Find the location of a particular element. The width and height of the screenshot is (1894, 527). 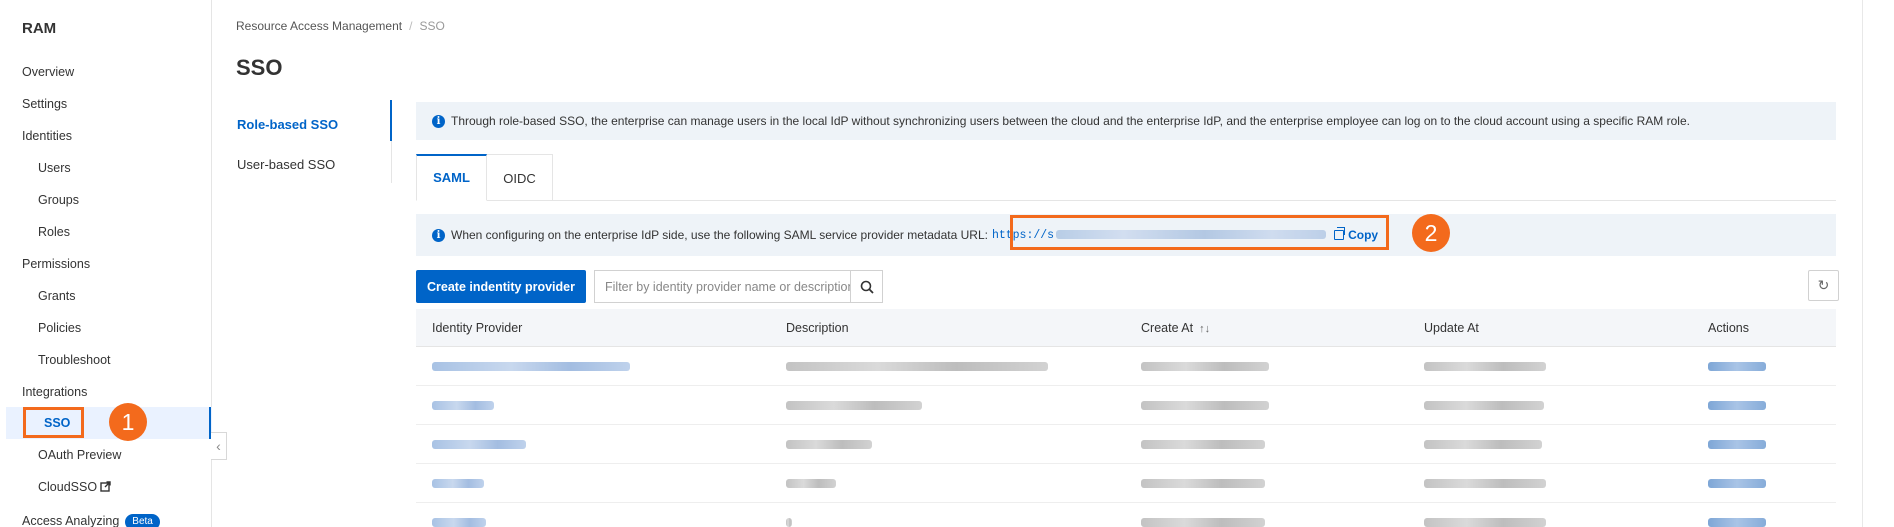

sidebar-item-troubleshoot: Troubleshoot is located at coordinates (74, 360).